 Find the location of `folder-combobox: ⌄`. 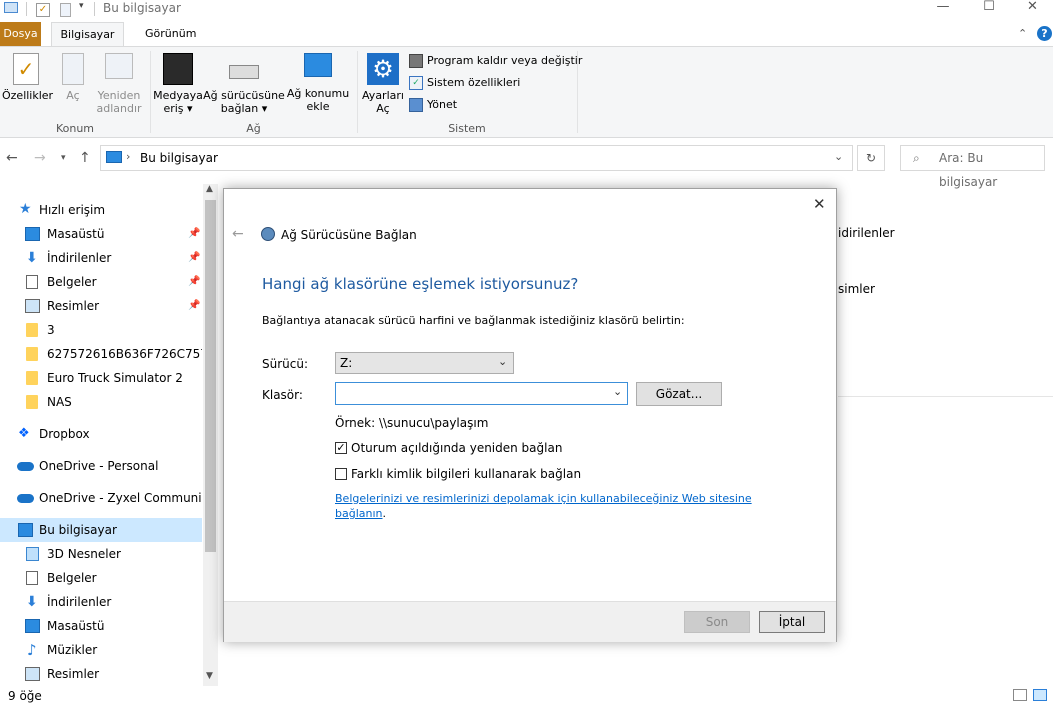

folder-combobox: ⌄ is located at coordinates (481, 393).